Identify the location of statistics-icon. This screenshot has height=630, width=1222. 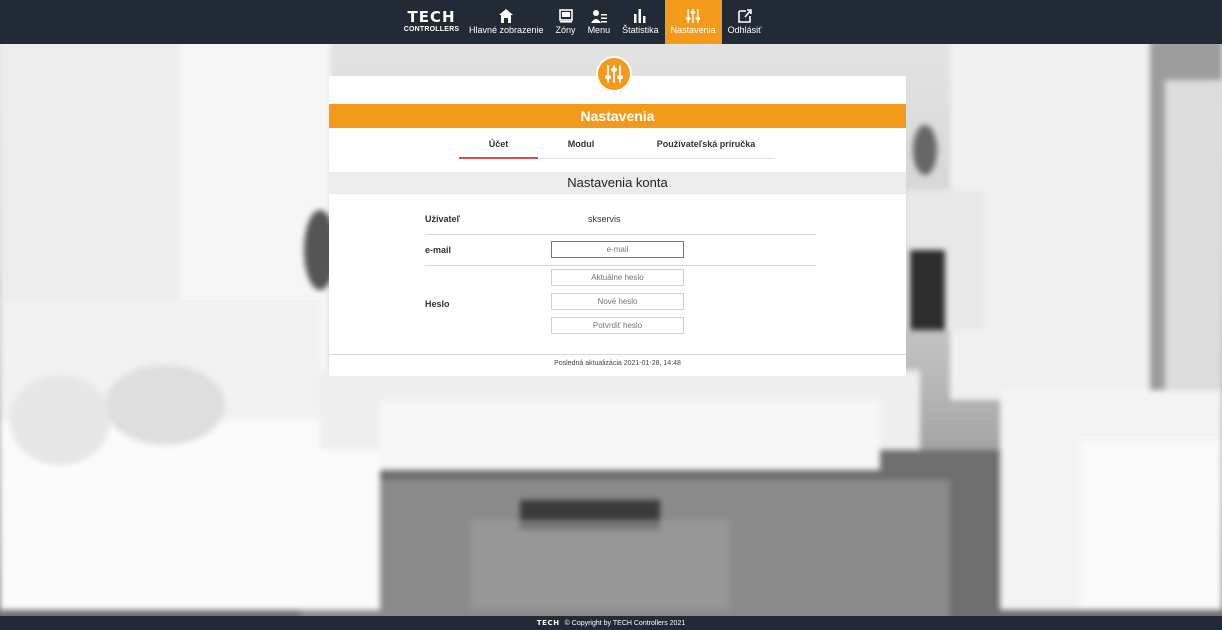
(640, 16).